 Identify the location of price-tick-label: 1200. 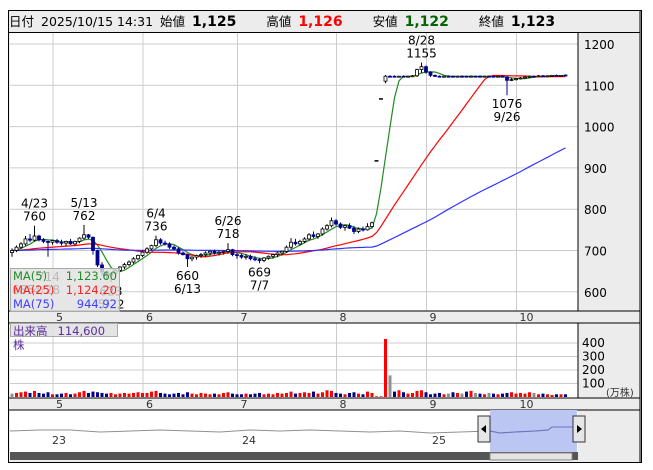
(599, 45).